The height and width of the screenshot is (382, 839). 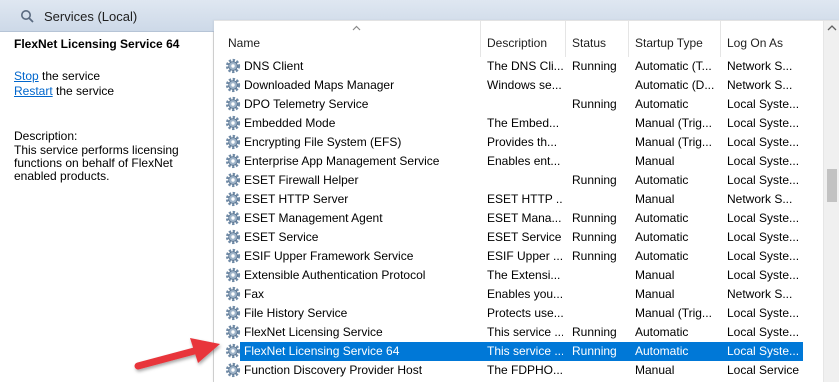 I want to click on scroll-up-icon, so click(x=832, y=28).